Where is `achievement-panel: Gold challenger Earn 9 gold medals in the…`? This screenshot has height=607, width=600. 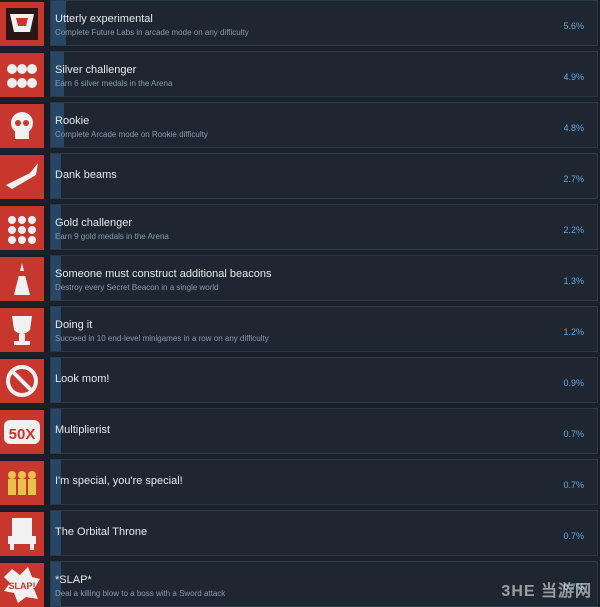
achievement-panel: Gold challenger Earn 9 gold medals in the… is located at coordinates (324, 227).